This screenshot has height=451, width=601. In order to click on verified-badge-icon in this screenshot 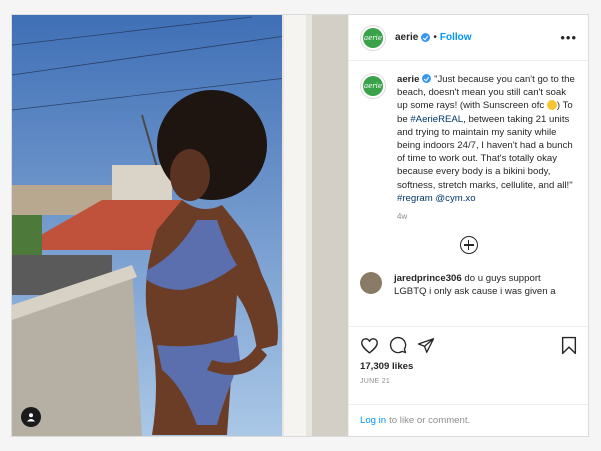, I will do `click(426, 37)`.